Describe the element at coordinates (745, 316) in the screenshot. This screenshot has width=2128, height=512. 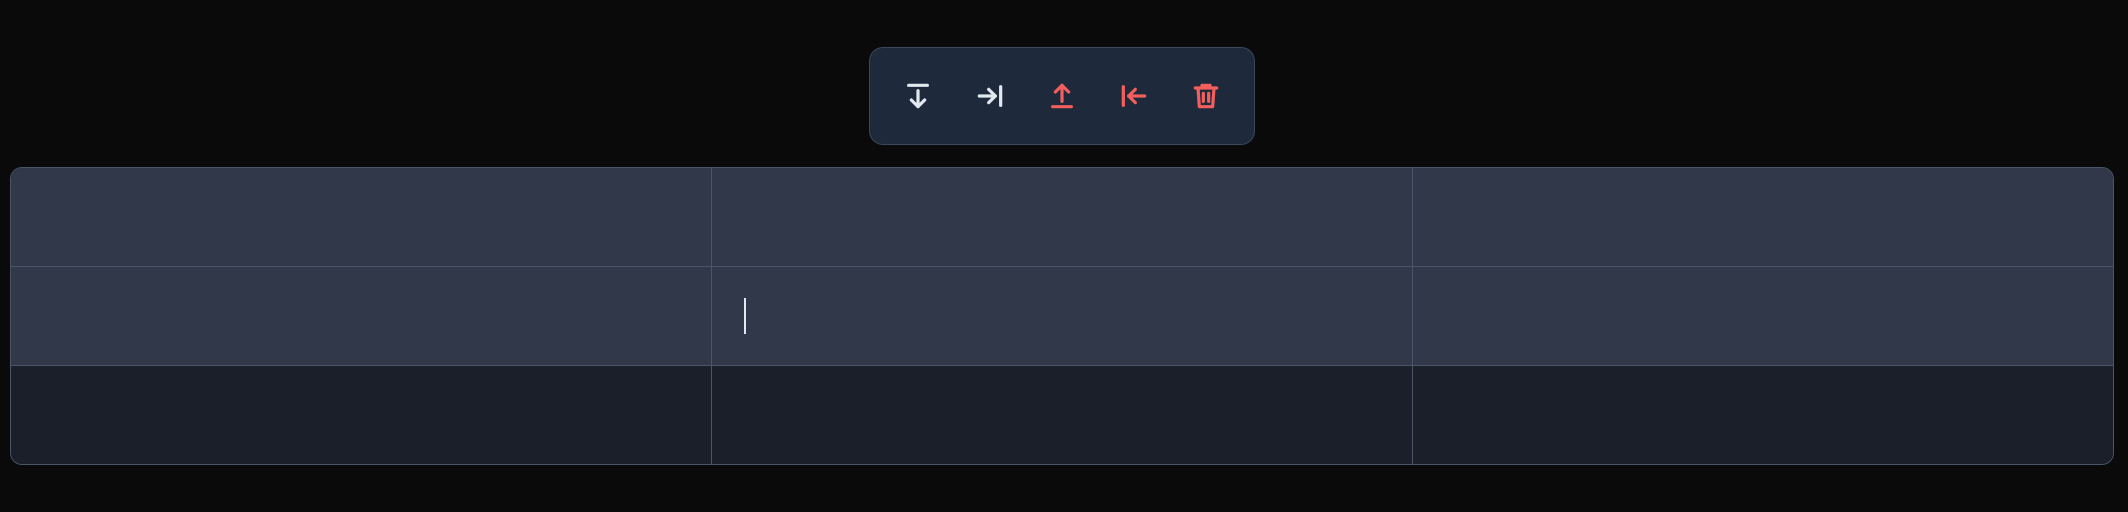
I see `text-caret` at that location.